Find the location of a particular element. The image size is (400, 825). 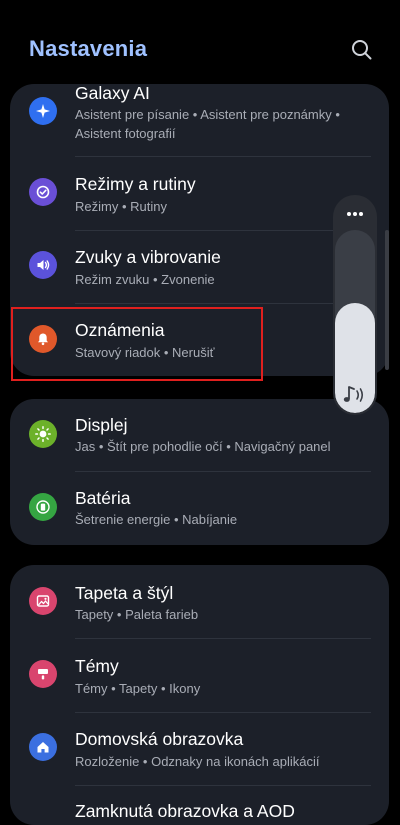

music-note-icon is located at coordinates (353, 394).